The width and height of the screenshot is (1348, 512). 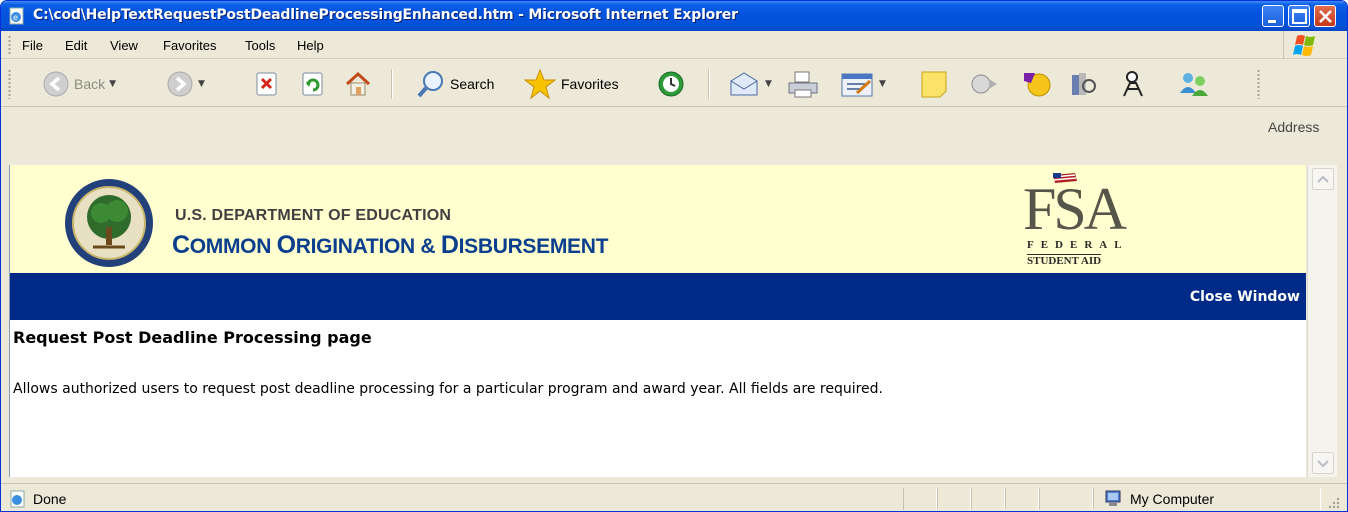 What do you see at coordinates (674, 497) in the screenshot?
I see `status-bar: Done My Computer` at bounding box center [674, 497].